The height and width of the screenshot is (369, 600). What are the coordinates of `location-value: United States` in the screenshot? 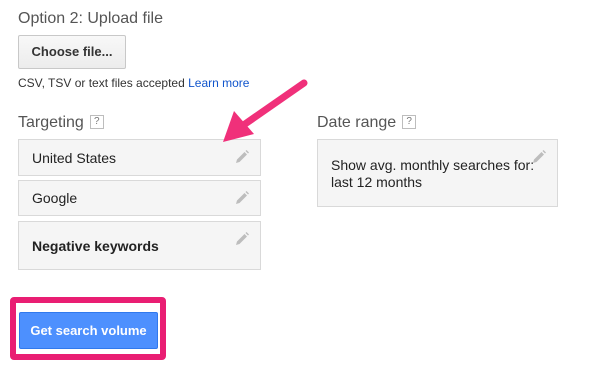 It's located at (74, 158).